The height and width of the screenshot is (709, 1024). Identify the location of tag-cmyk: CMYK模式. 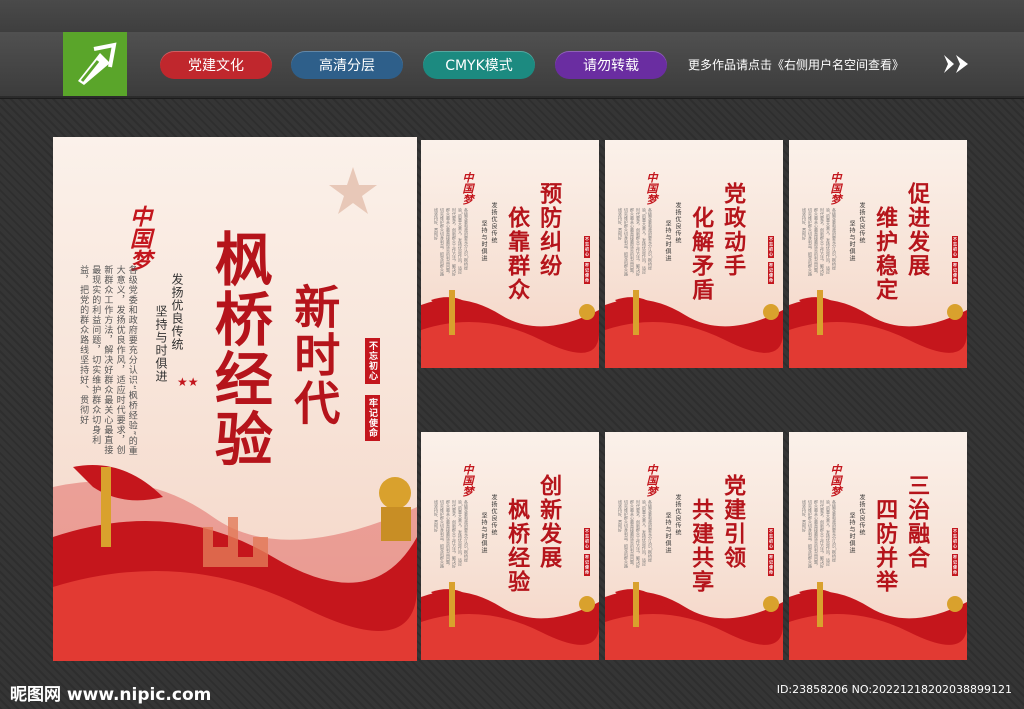
(479, 65).